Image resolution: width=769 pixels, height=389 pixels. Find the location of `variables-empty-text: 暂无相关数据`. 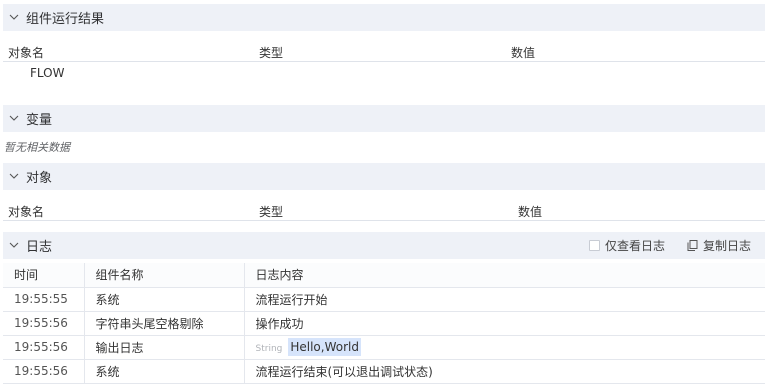

variables-empty-text: 暂无相关数据 is located at coordinates (37, 147).